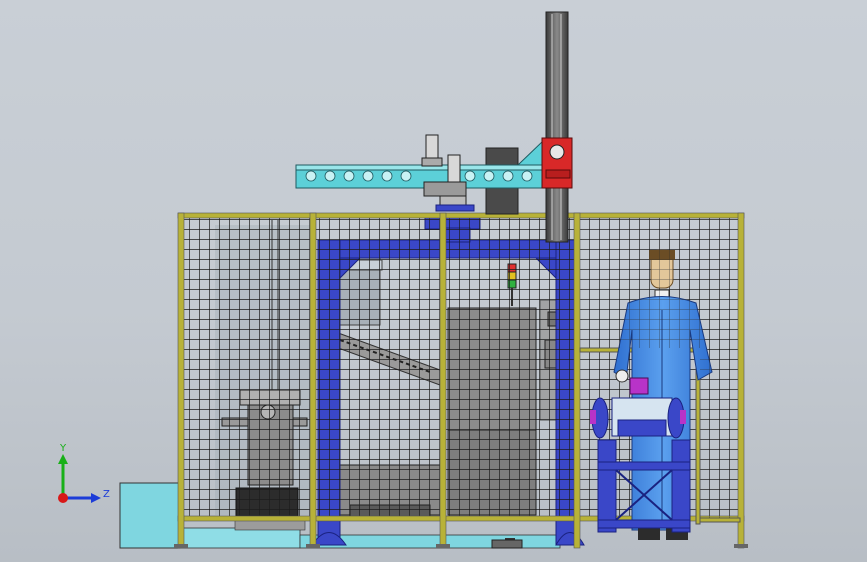 This screenshot has height=562, width=867. Describe the element at coordinates (106, 494) in the screenshot. I see `triad-z-label: Z` at that location.